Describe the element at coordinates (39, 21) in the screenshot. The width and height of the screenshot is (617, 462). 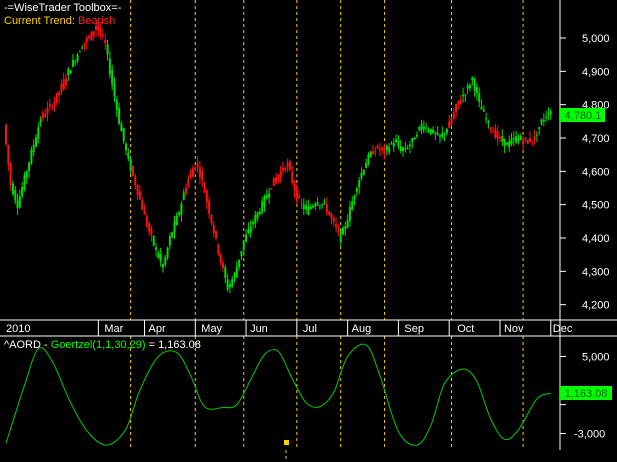
I see `trend-label: Current Trend:` at that location.